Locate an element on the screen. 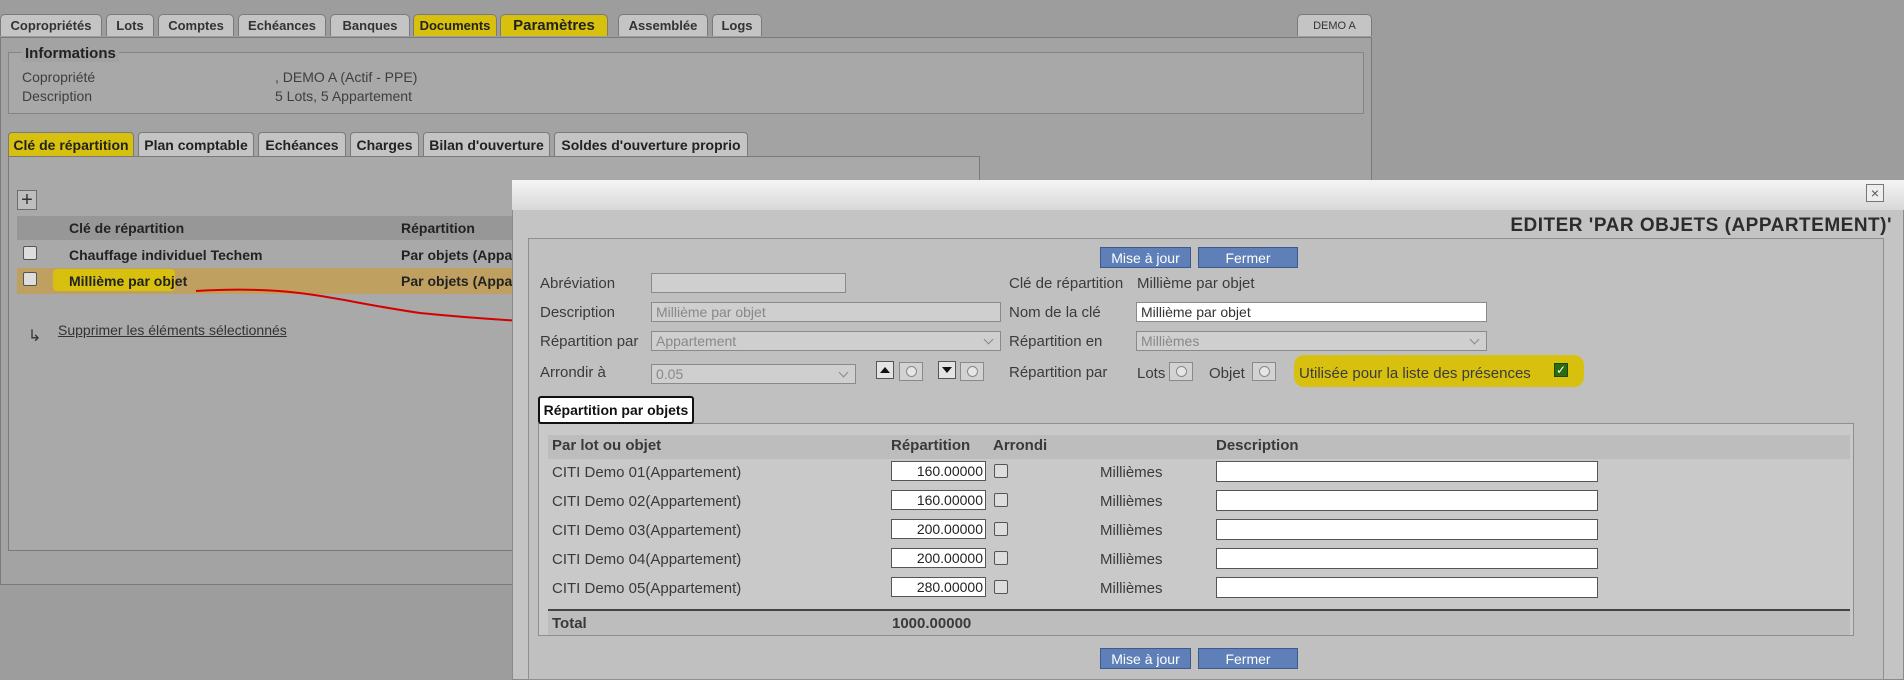 This screenshot has height=680, width=1904. cle-value: Millième par objet is located at coordinates (1196, 283).